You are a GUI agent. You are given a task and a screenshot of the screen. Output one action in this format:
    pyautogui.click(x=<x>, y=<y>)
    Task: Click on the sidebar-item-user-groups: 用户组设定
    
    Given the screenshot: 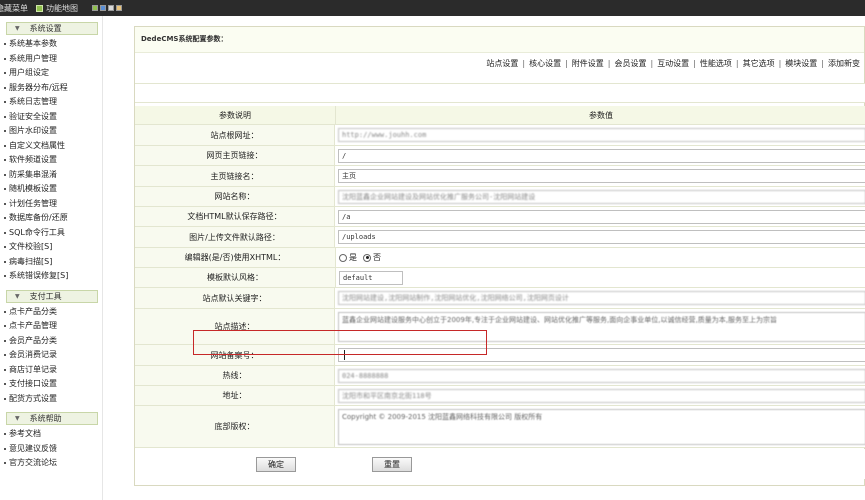 What is the action you would take?
    pyautogui.click(x=51, y=73)
    